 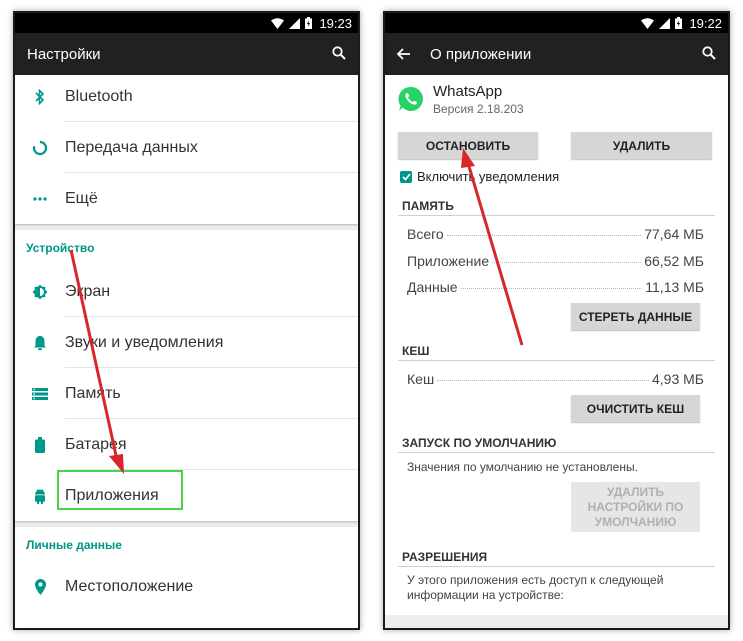 What do you see at coordinates (131, 147) in the screenshot?
I see `settings-item-label: Передача данных` at bounding box center [131, 147].